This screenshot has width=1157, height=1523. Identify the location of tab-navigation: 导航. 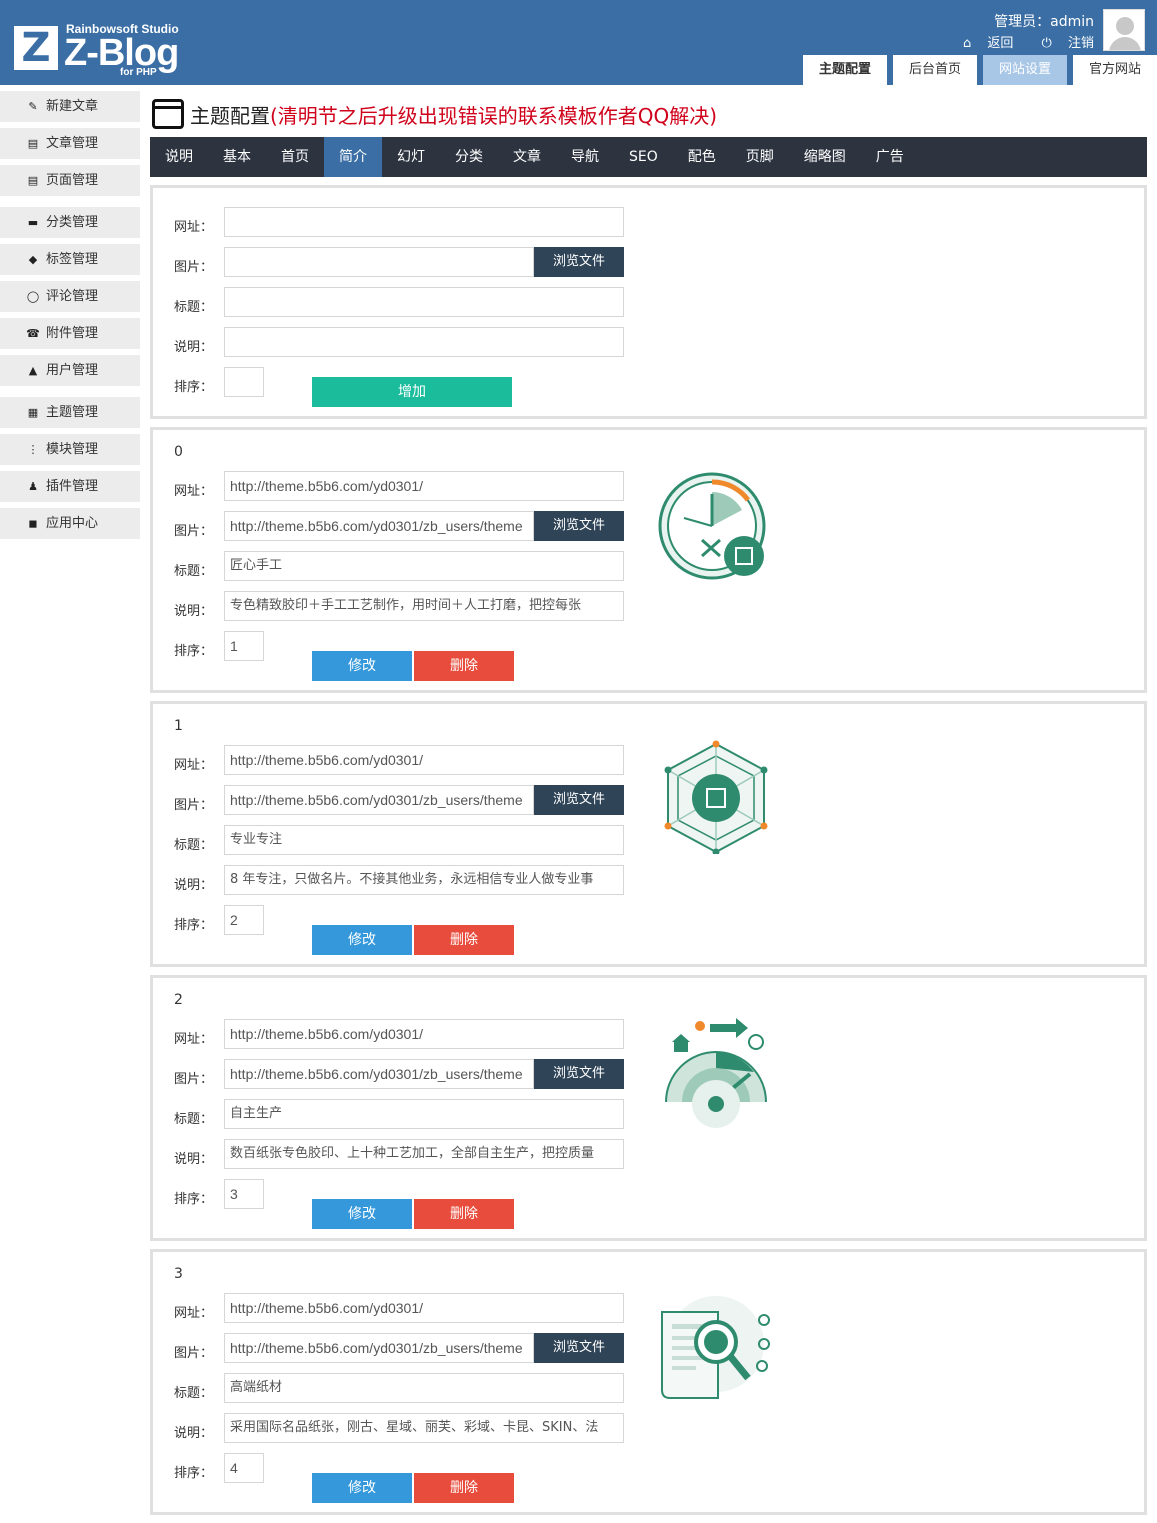
(585, 157).